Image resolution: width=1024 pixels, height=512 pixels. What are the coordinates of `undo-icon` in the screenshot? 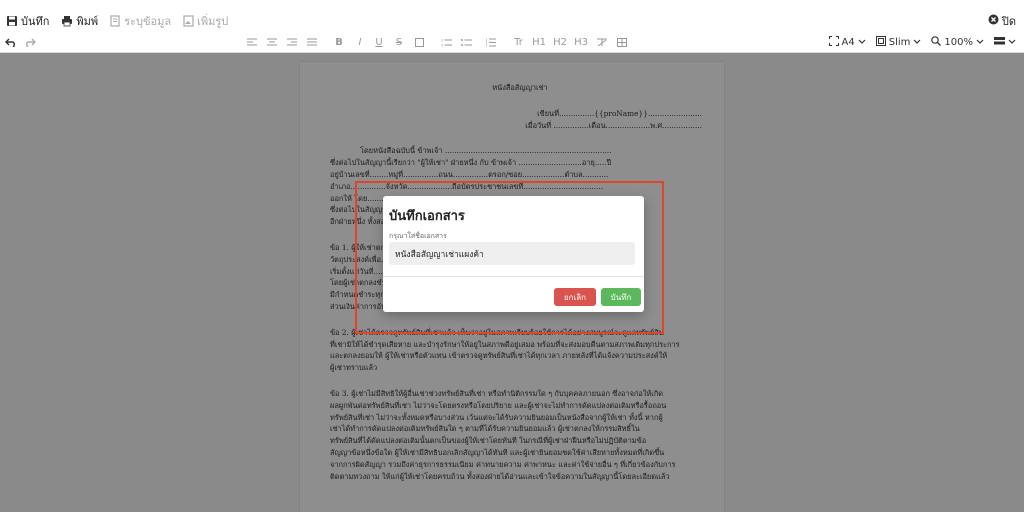 It's located at (11, 42).